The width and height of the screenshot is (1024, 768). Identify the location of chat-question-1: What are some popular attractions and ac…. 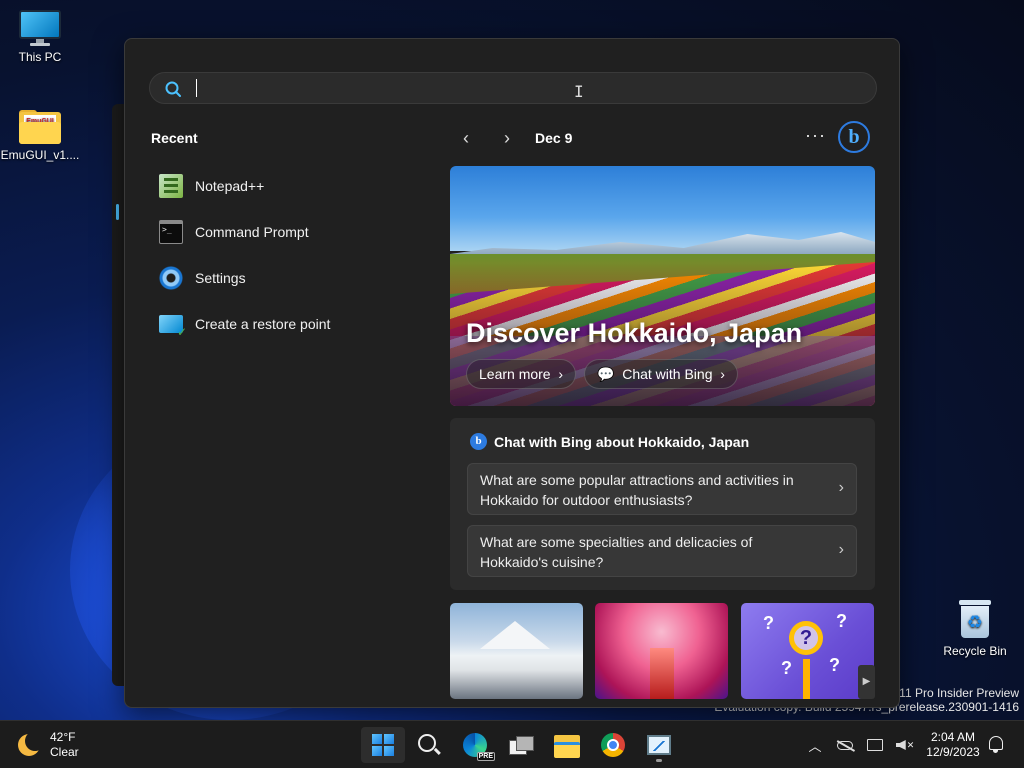
(662, 489).